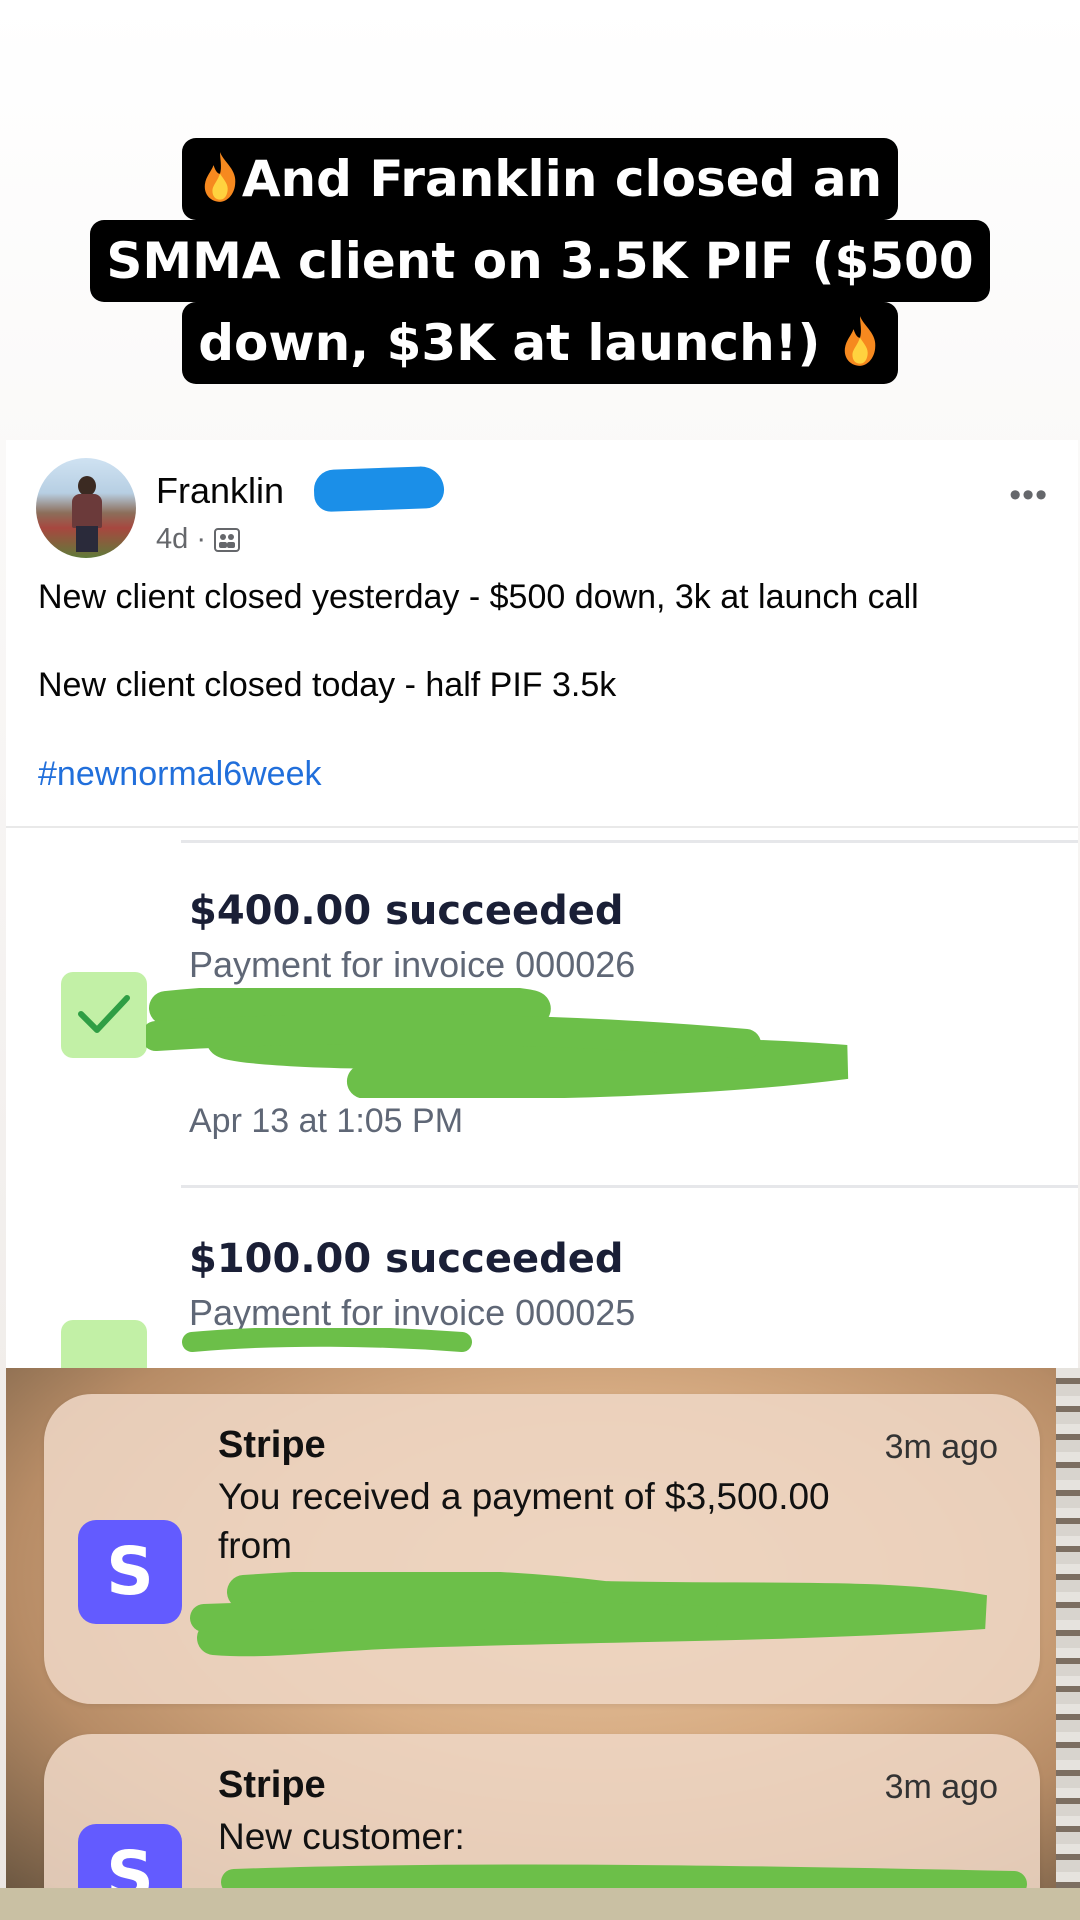  Describe the element at coordinates (542, 827) in the screenshot. I see `post-divider` at that location.